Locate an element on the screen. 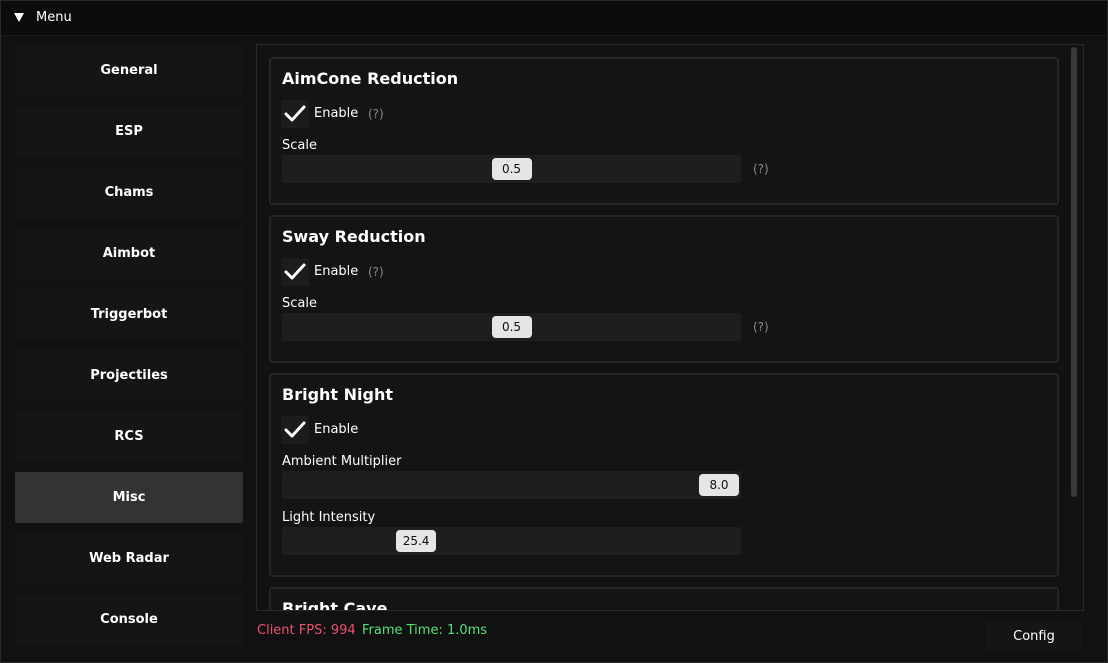 The height and width of the screenshot is (663, 1108). sidebar-item-aimbot: Aimbot is located at coordinates (129, 253).